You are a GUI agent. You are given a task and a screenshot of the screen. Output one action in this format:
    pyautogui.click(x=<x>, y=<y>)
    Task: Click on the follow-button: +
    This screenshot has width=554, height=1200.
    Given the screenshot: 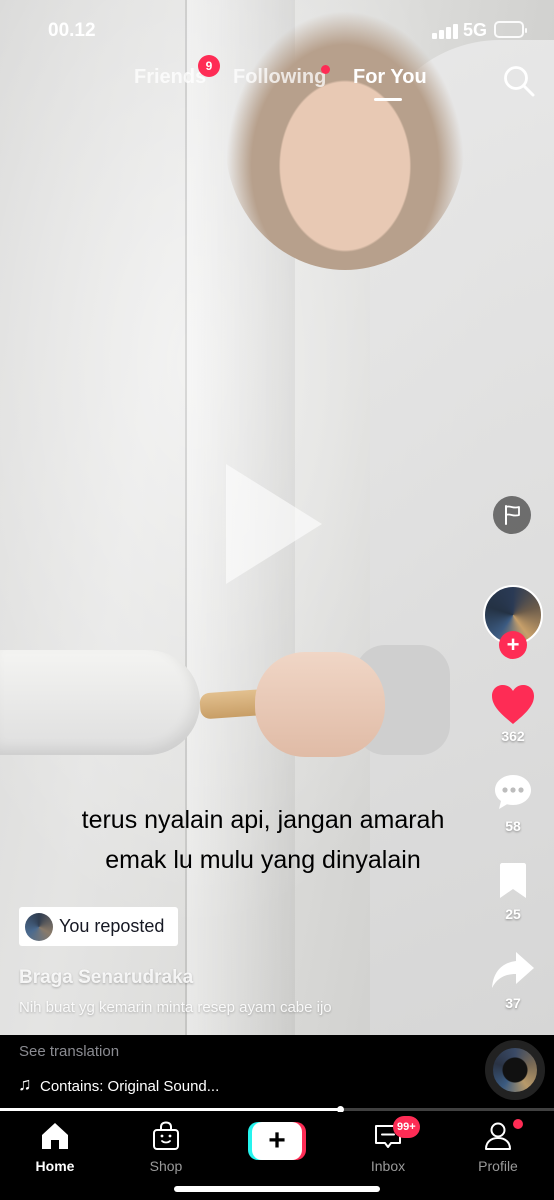 What is the action you would take?
    pyautogui.click(x=513, y=645)
    